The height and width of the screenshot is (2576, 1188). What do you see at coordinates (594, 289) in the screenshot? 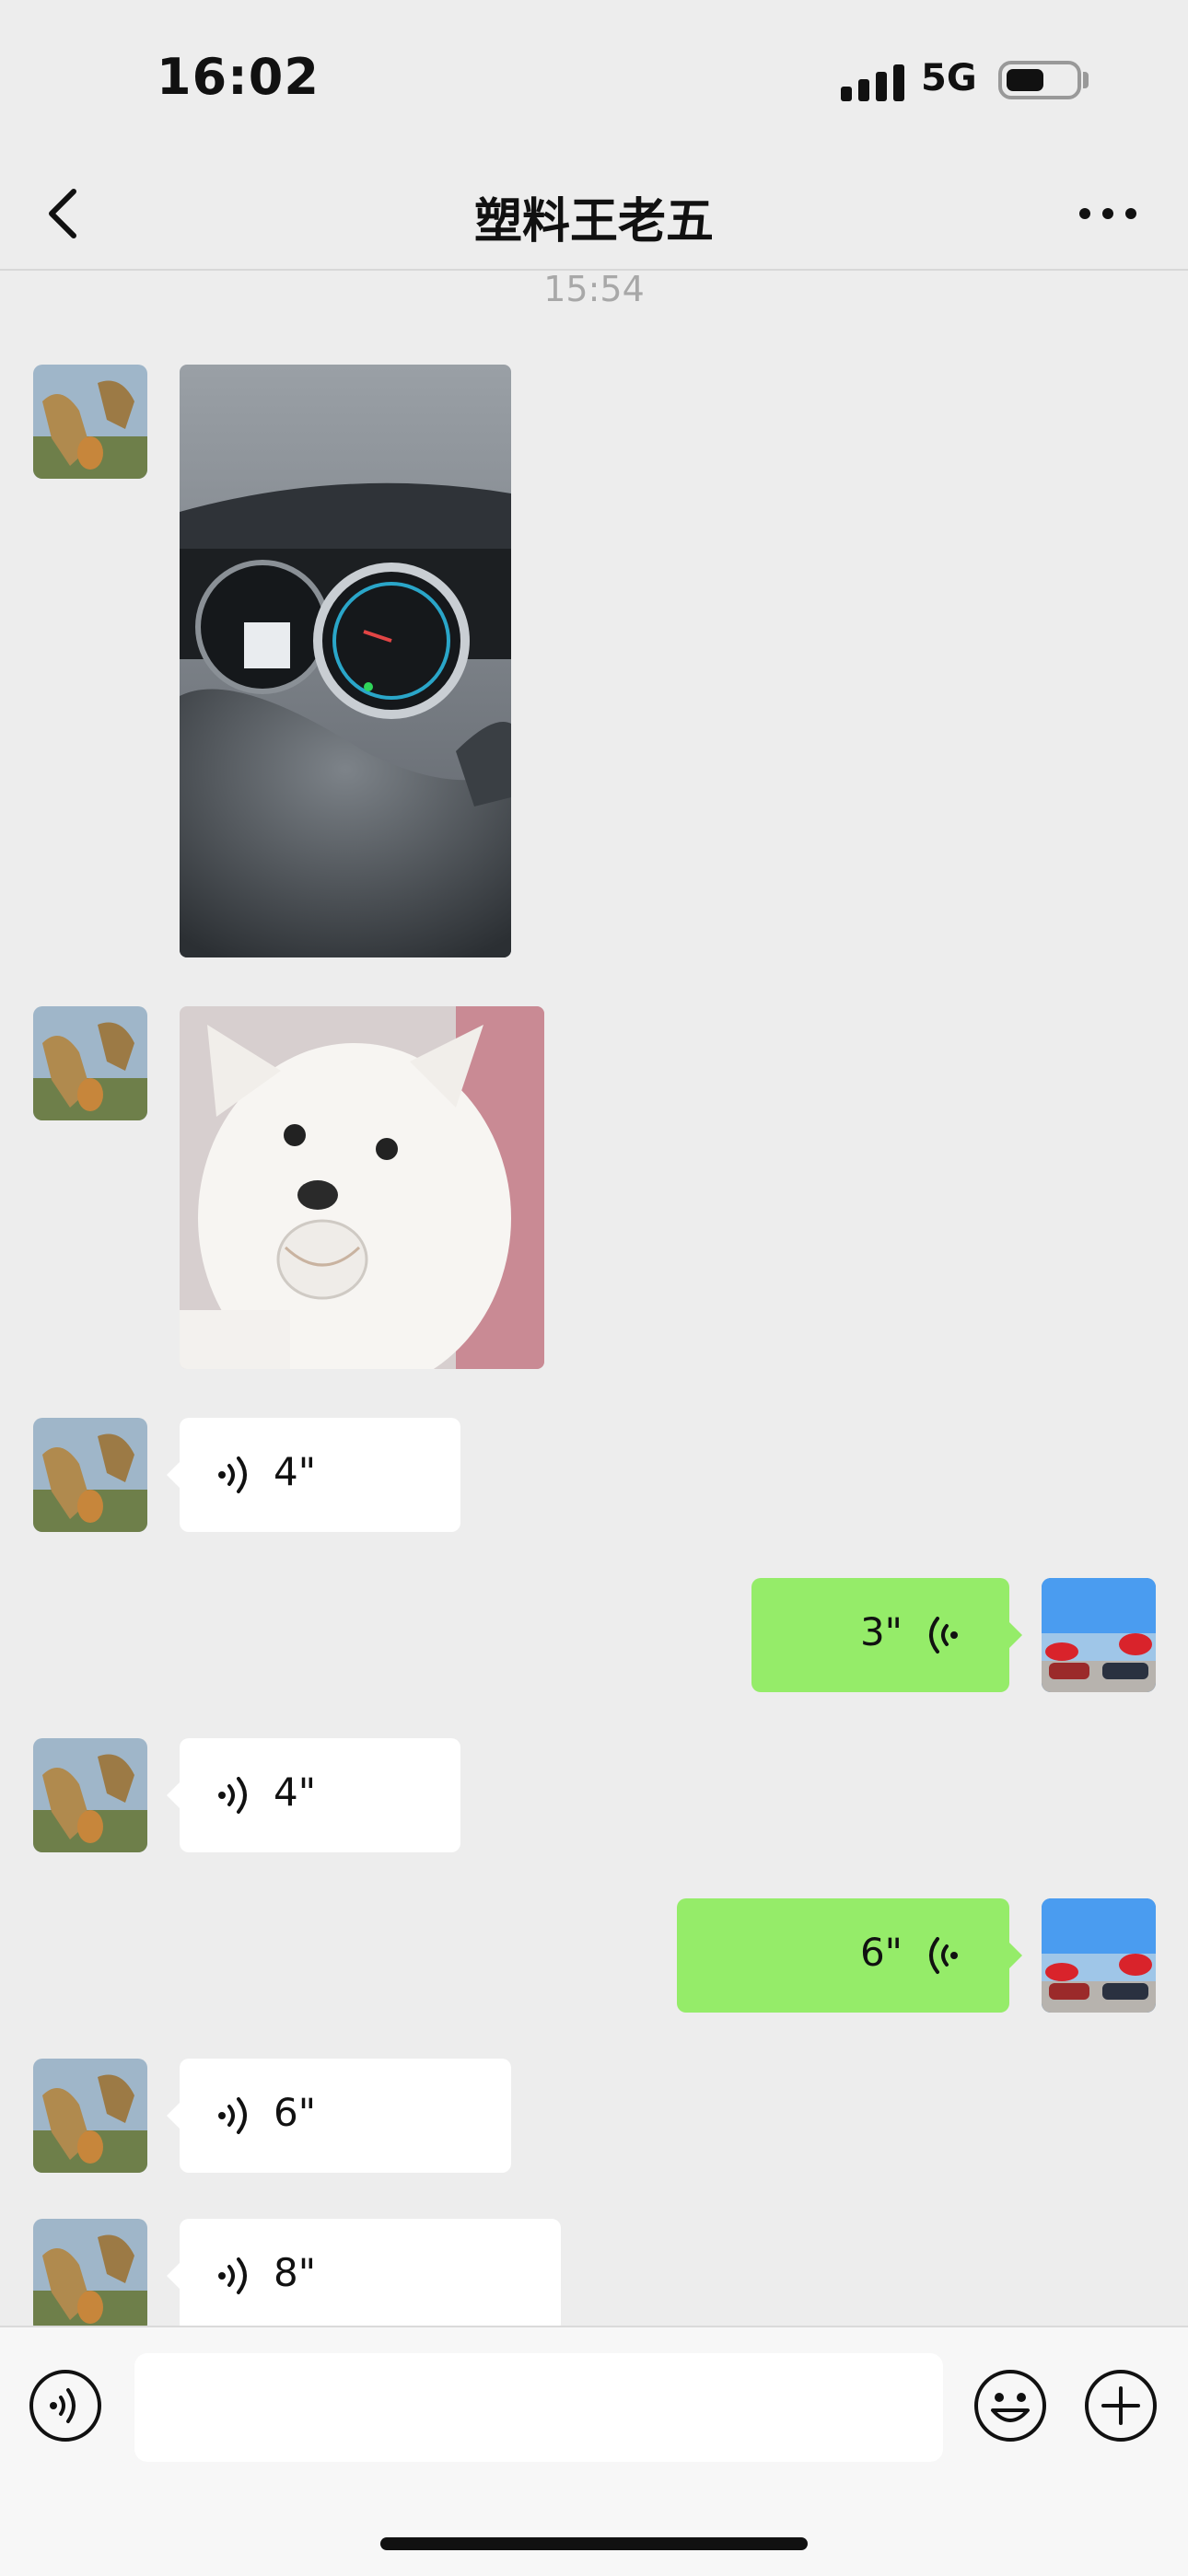
I see `message-timestamp: 15:54` at bounding box center [594, 289].